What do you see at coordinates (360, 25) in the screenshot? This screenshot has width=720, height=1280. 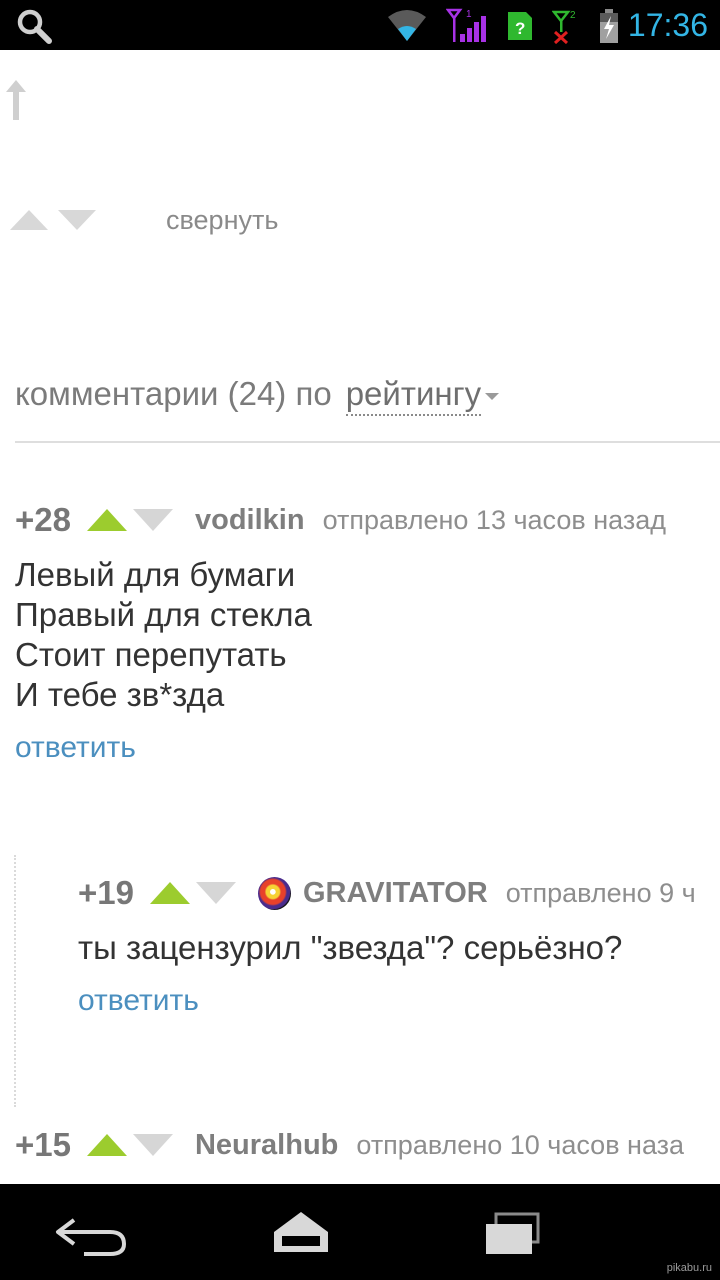 I see `status-bar: 1 ? 2 17:36` at bounding box center [360, 25].